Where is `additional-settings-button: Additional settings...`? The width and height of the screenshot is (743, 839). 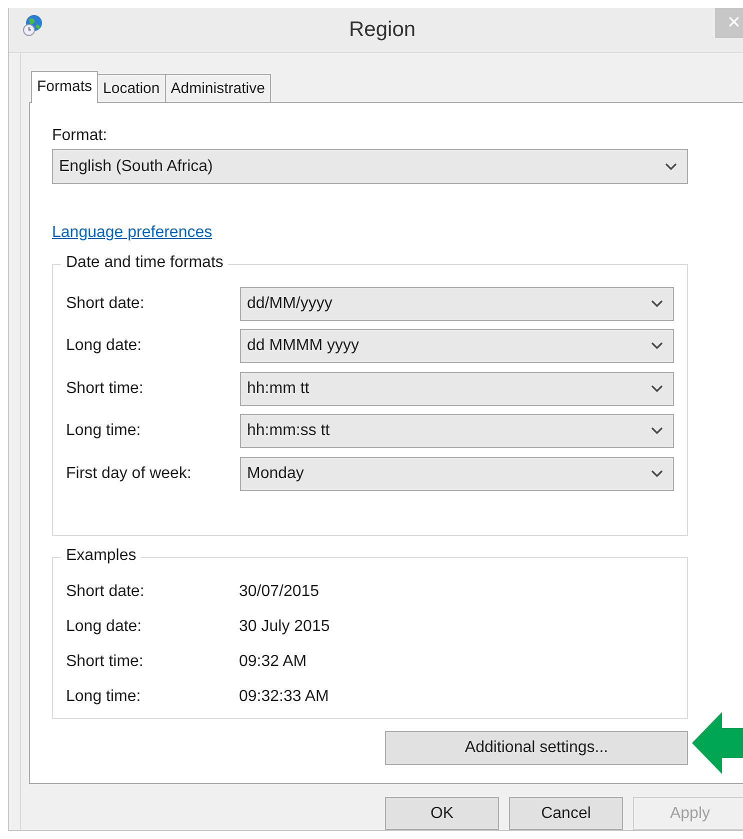
additional-settings-button: Additional settings... is located at coordinates (536, 748).